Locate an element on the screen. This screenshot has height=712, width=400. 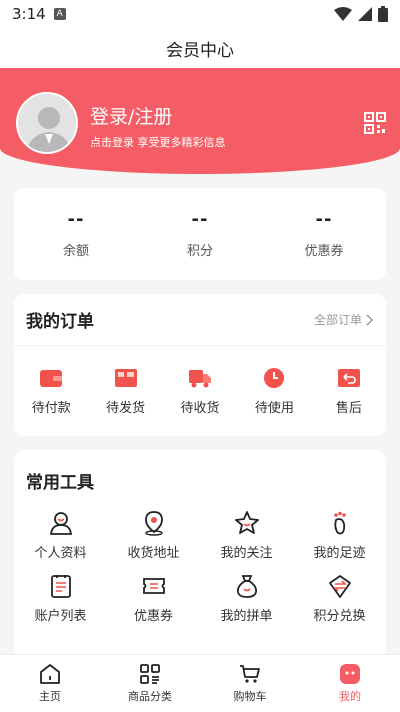
tools-title: 常用工具 is located at coordinates (60, 482).